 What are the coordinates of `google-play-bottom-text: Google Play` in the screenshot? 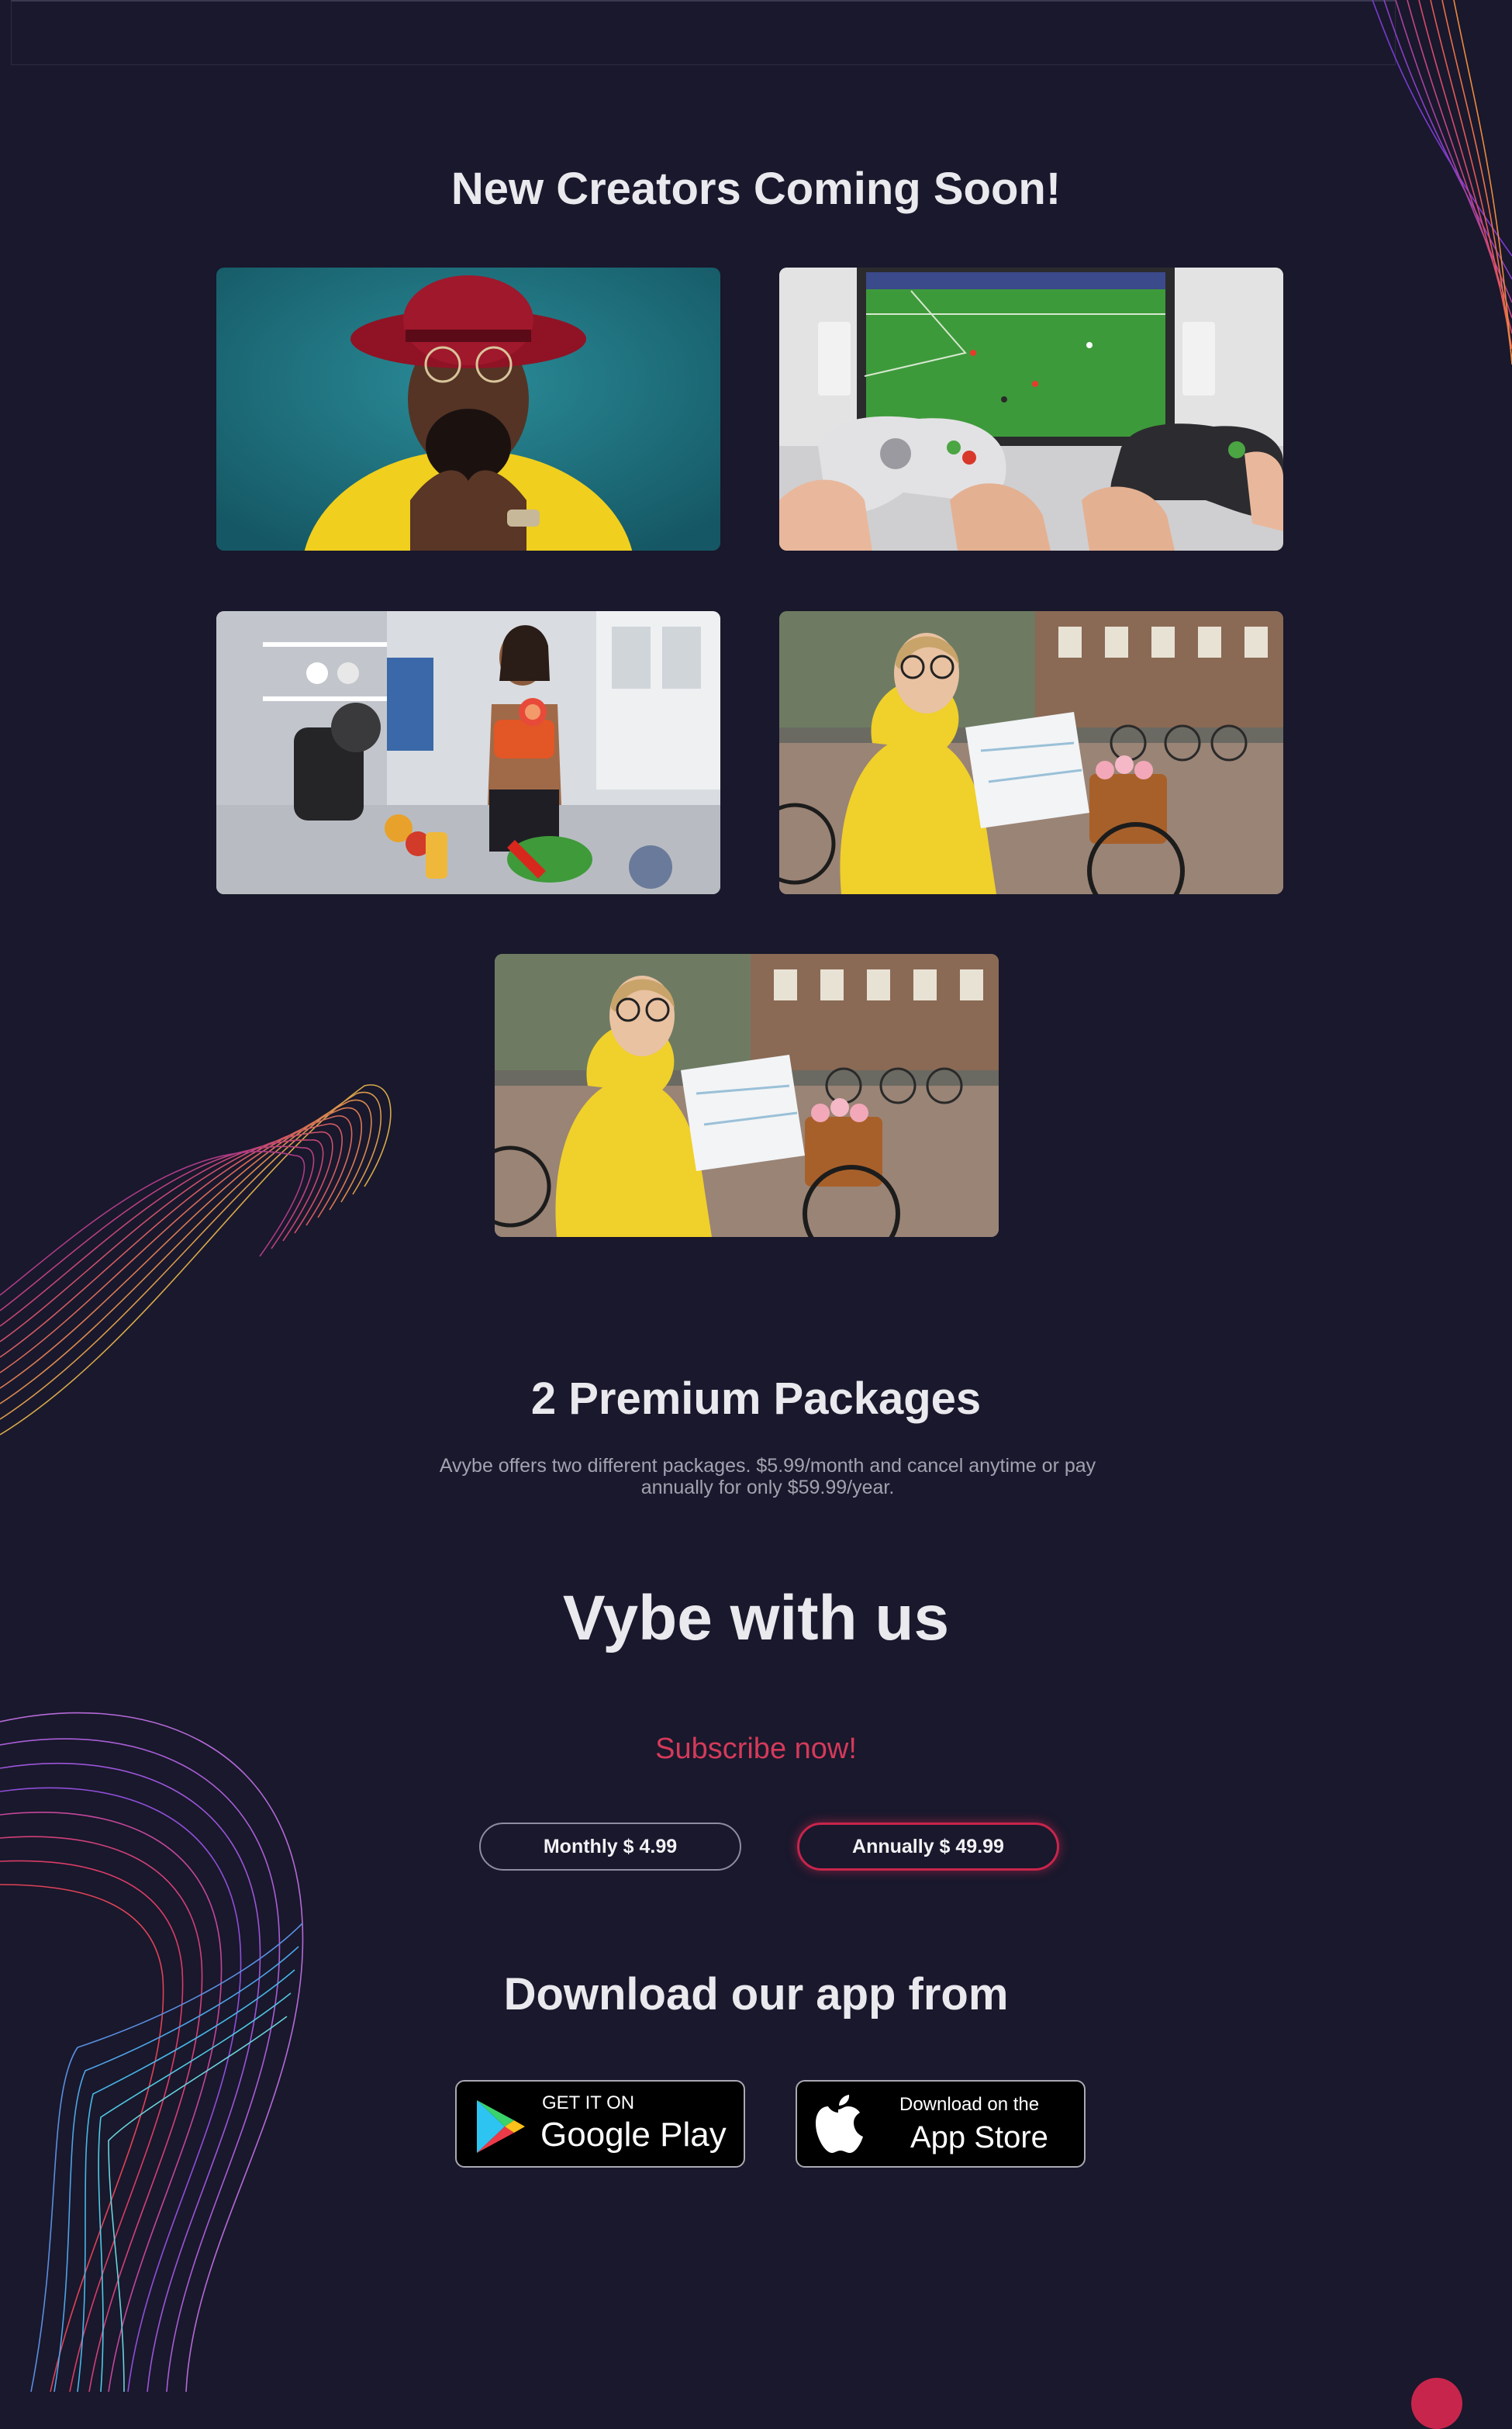 It's located at (633, 2135).